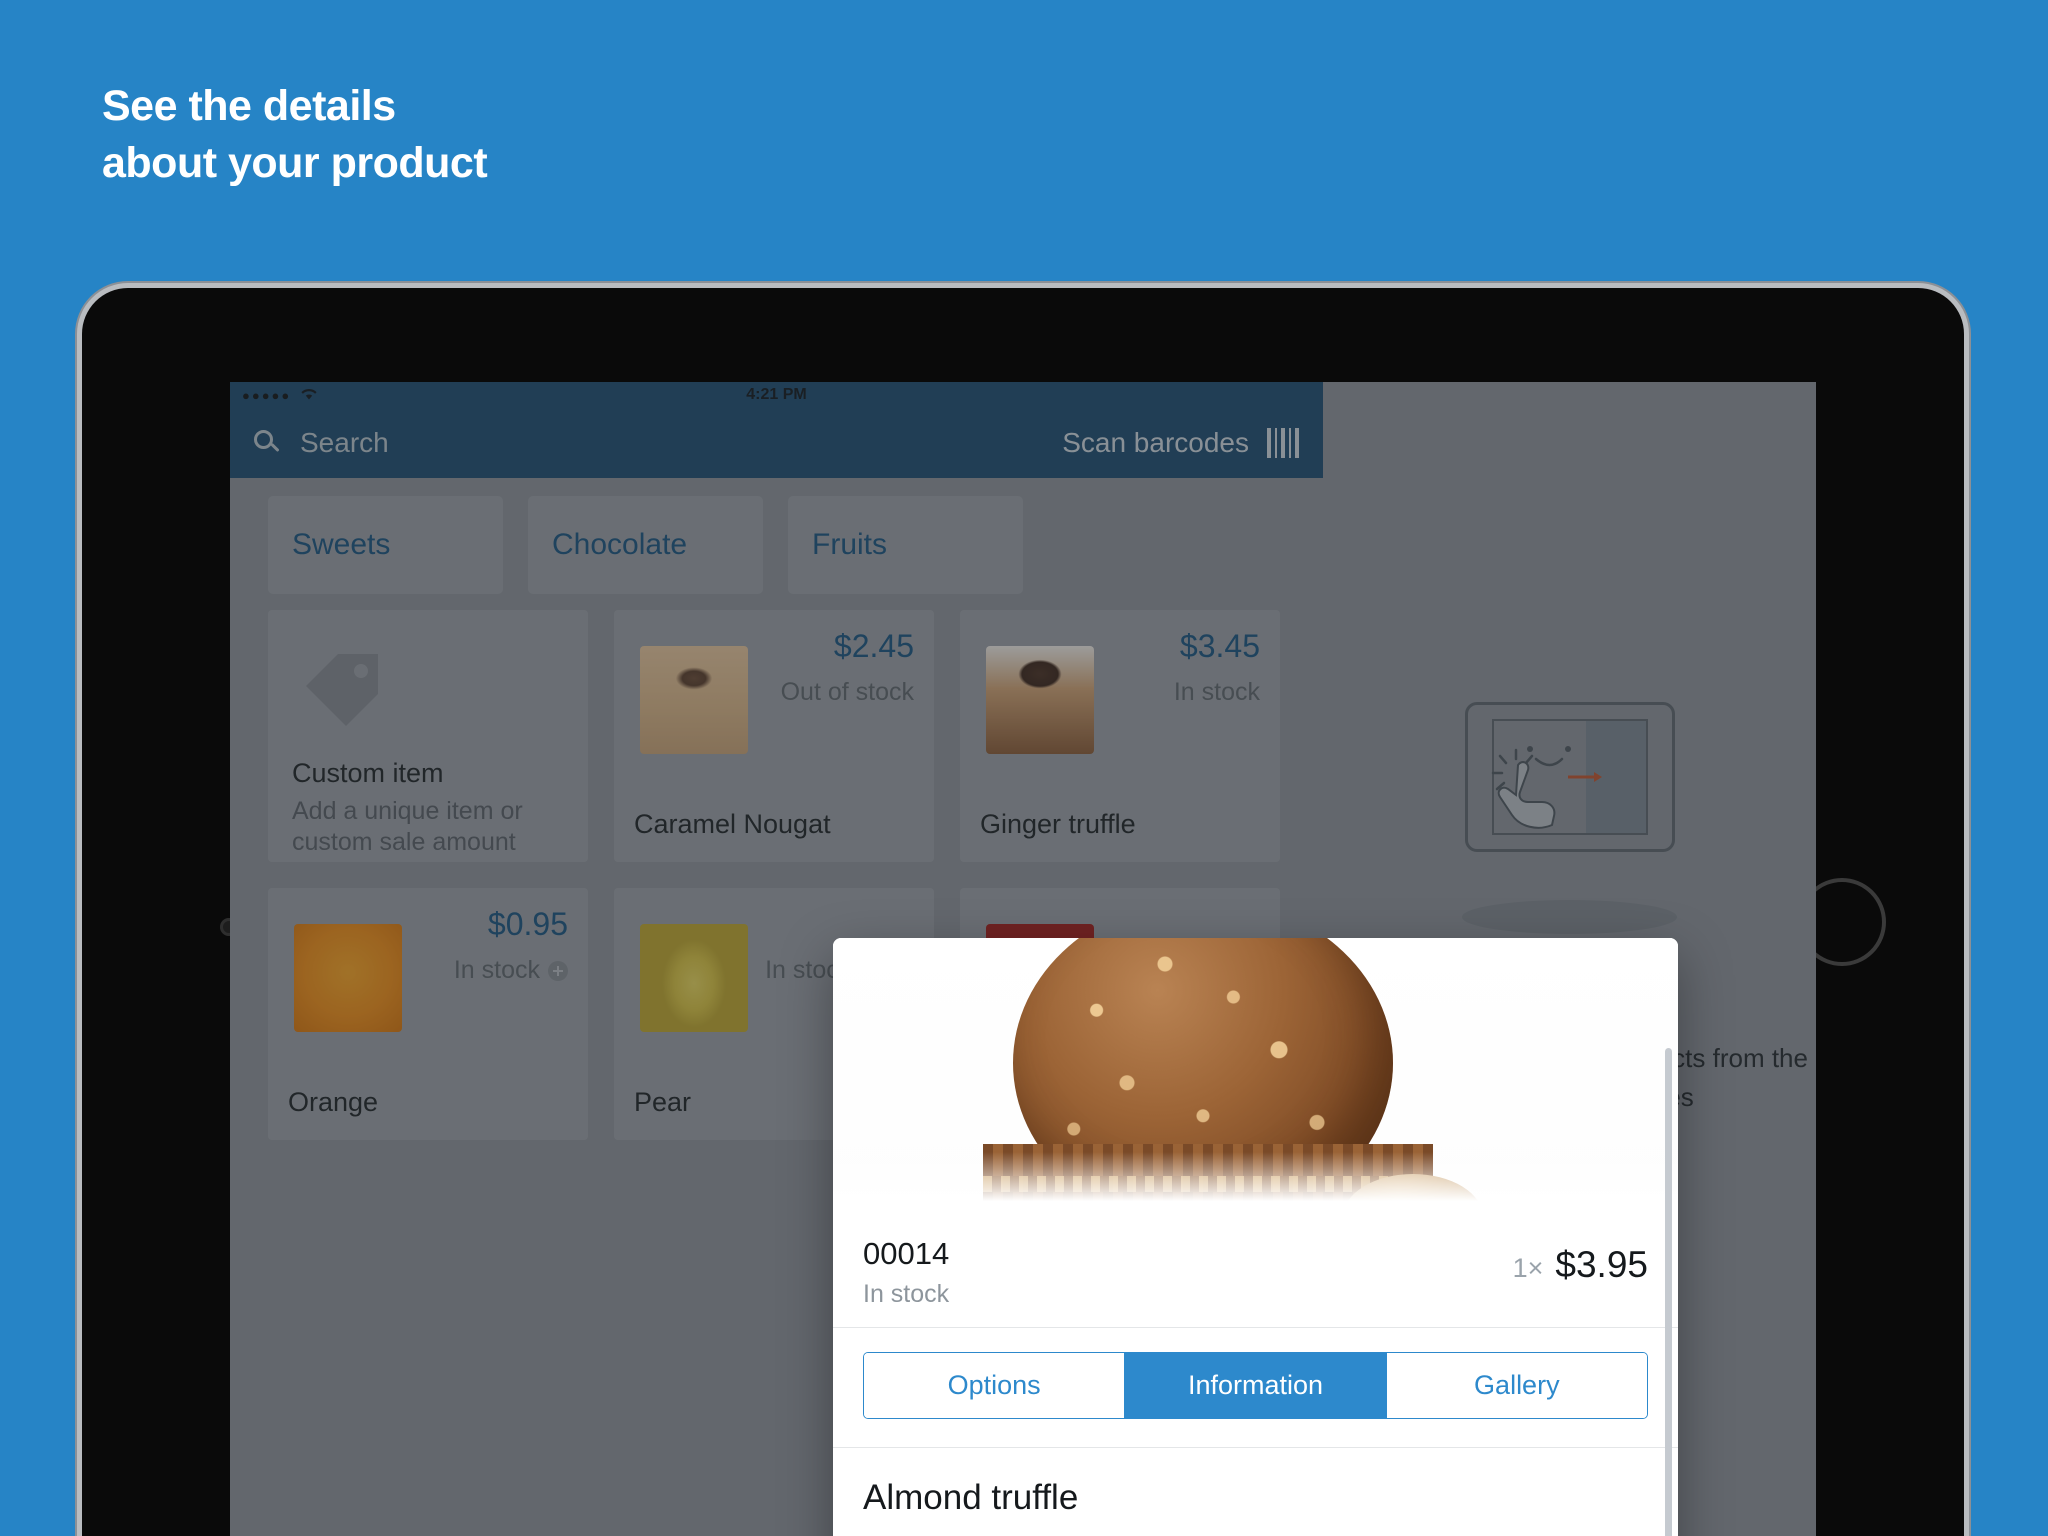 Image resolution: width=2048 pixels, height=1536 pixels. Describe the element at coordinates (1516, 1385) in the screenshot. I see `tab-gallery: Gallery` at that location.